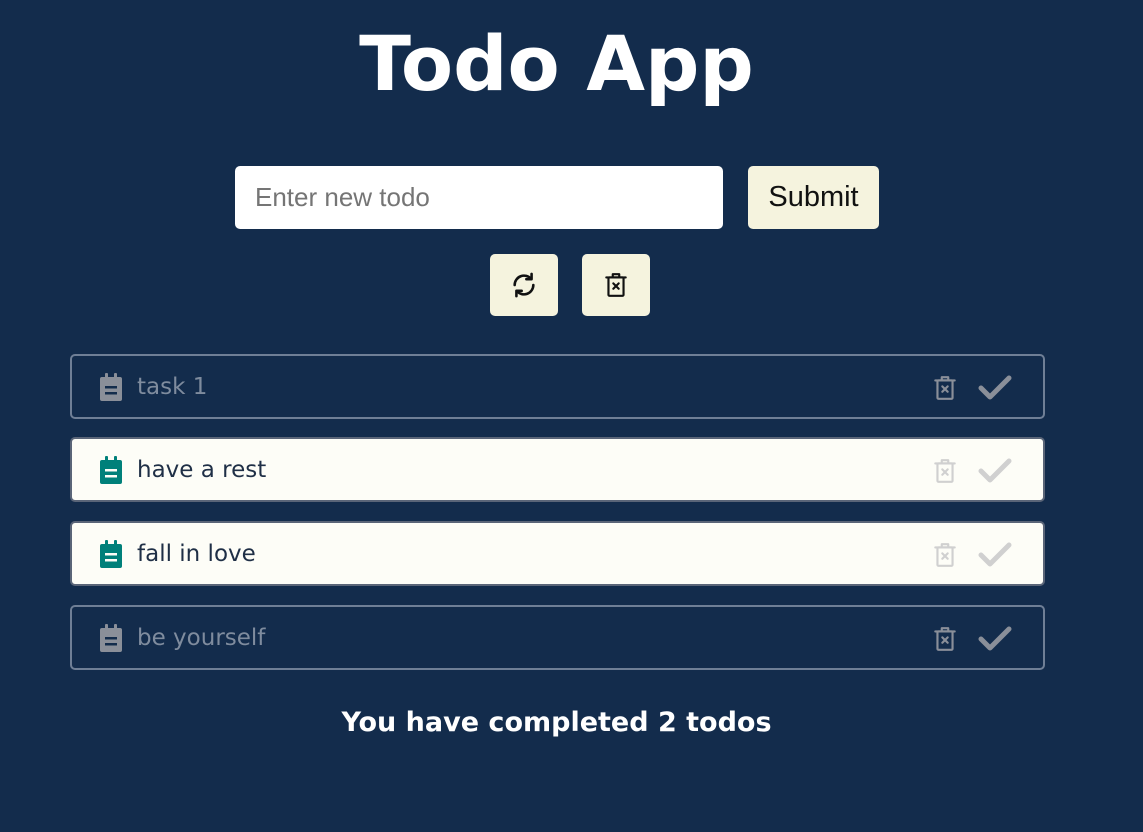 Image resolution: width=1143 pixels, height=832 pixels. I want to click on new-todo-input, so click(479, 197).